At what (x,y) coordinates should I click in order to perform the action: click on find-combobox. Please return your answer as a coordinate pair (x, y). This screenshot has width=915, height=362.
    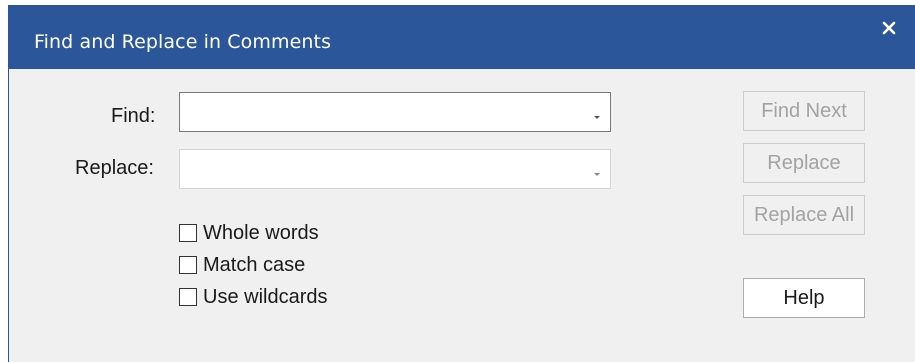
    Looking at the image, I should click on (395, 112).